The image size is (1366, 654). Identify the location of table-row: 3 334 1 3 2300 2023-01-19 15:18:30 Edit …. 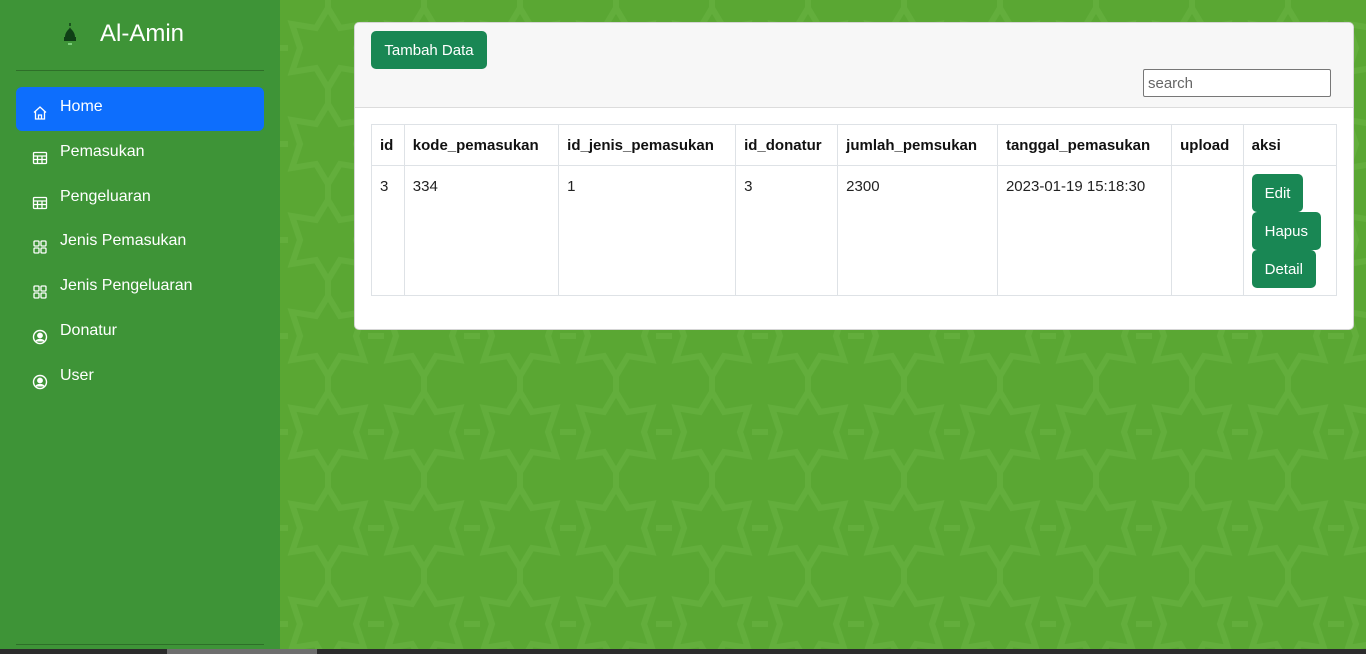
(854, 230).